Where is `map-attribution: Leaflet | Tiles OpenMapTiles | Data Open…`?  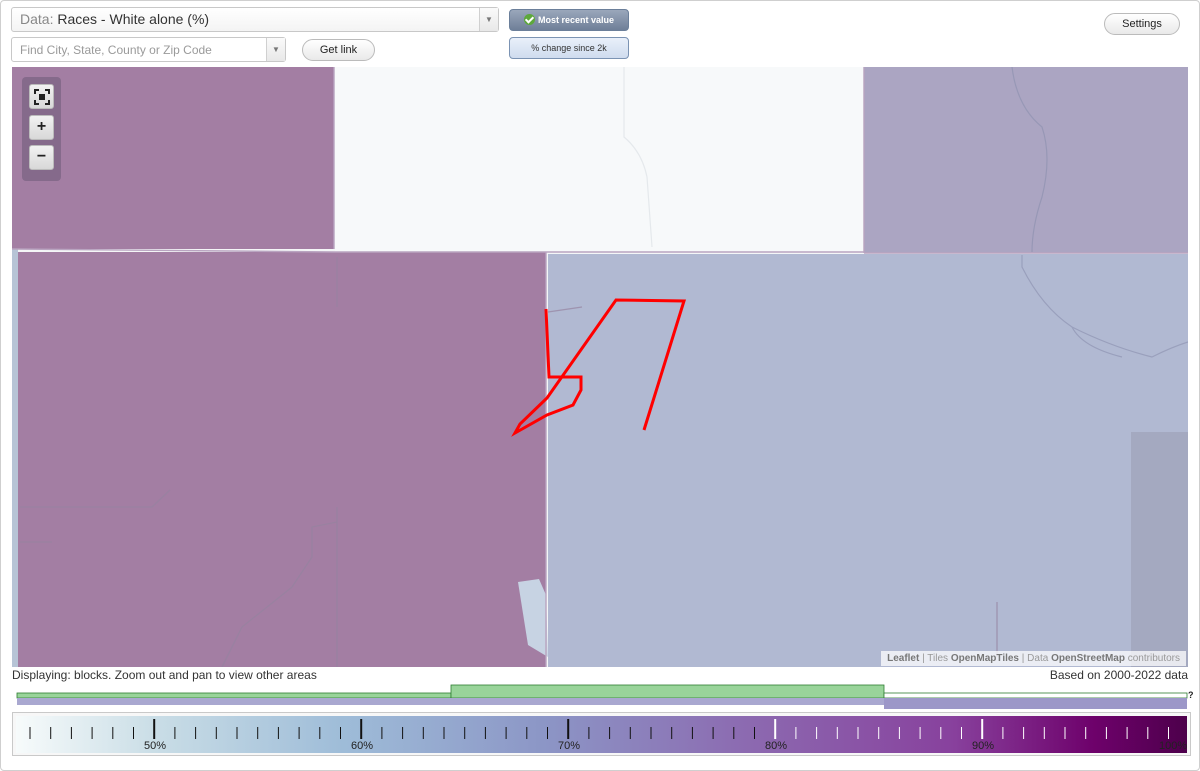
map-attribution: Leaflet | Tiles OpenMapTiles | Data Open… is located at coordinates (1033, 658).